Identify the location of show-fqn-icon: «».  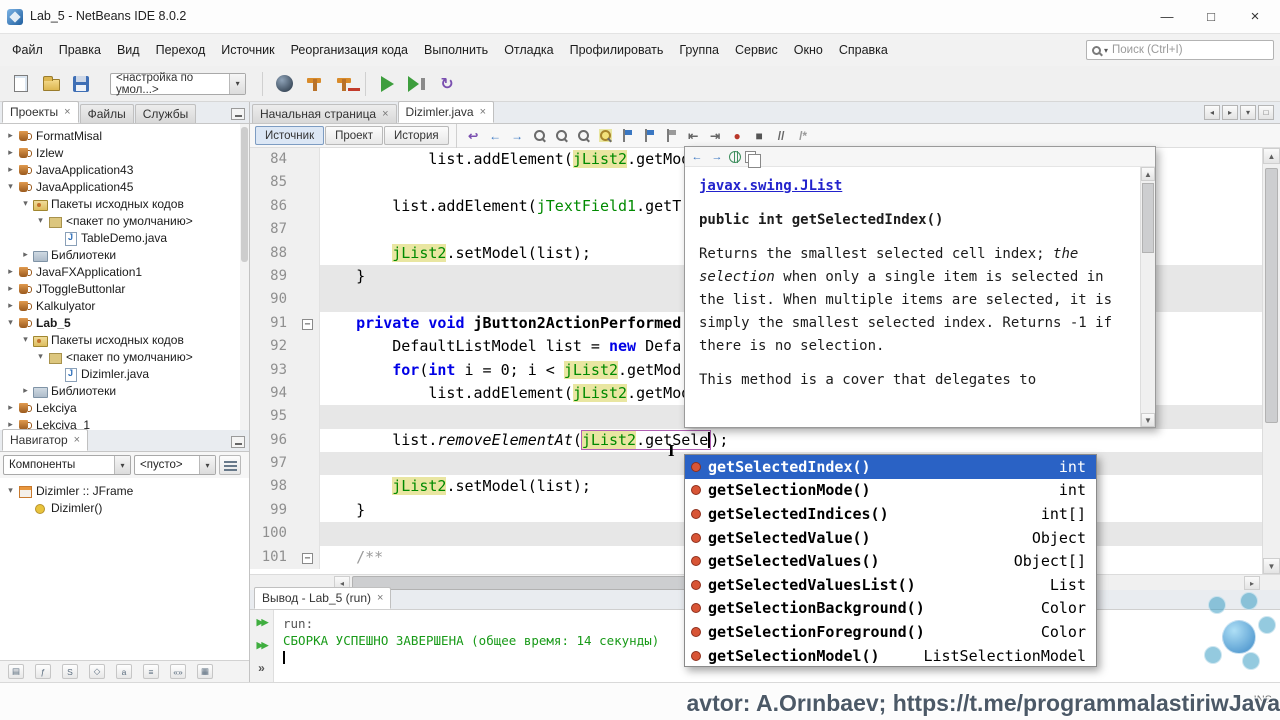
(178, 671).